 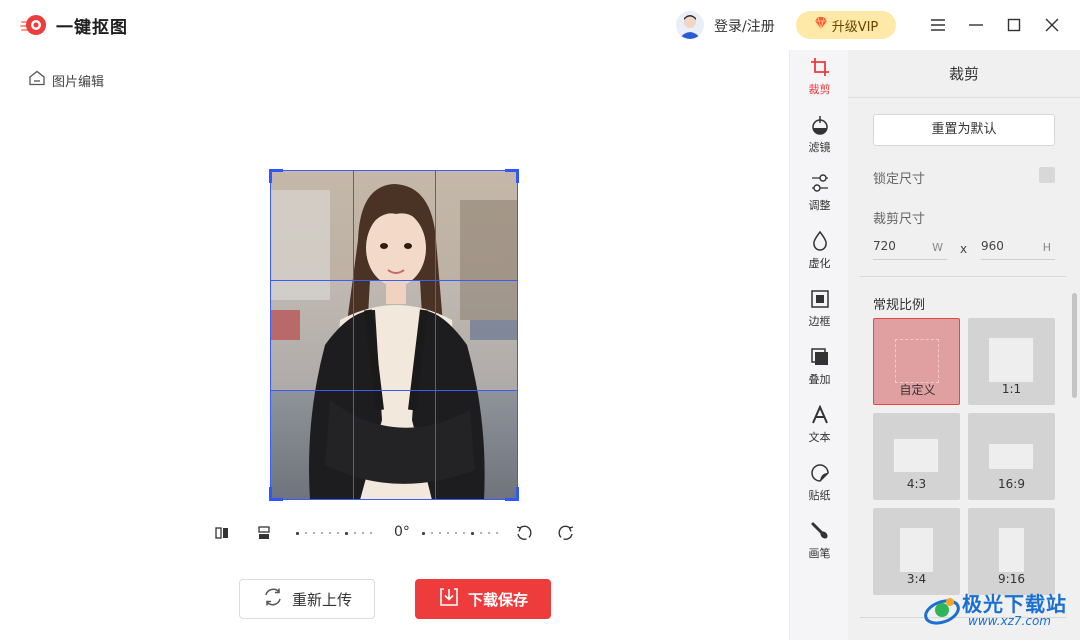 I want to click on ratio-option-4-3: 4:3, so click(x=916, y=456).